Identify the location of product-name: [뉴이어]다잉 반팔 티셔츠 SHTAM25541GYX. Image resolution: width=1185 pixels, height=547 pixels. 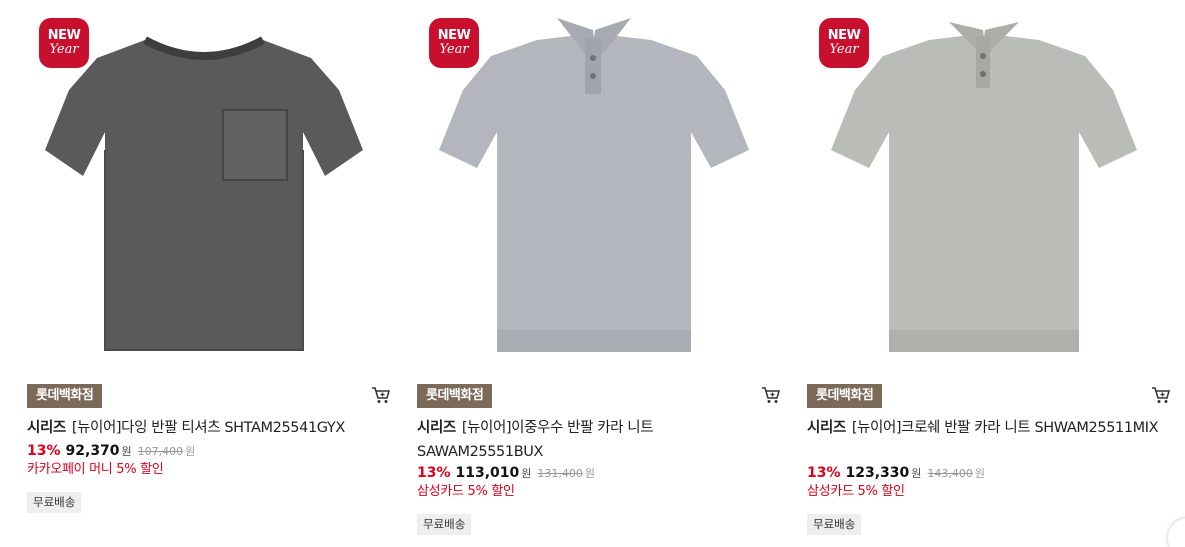
(208, 428).